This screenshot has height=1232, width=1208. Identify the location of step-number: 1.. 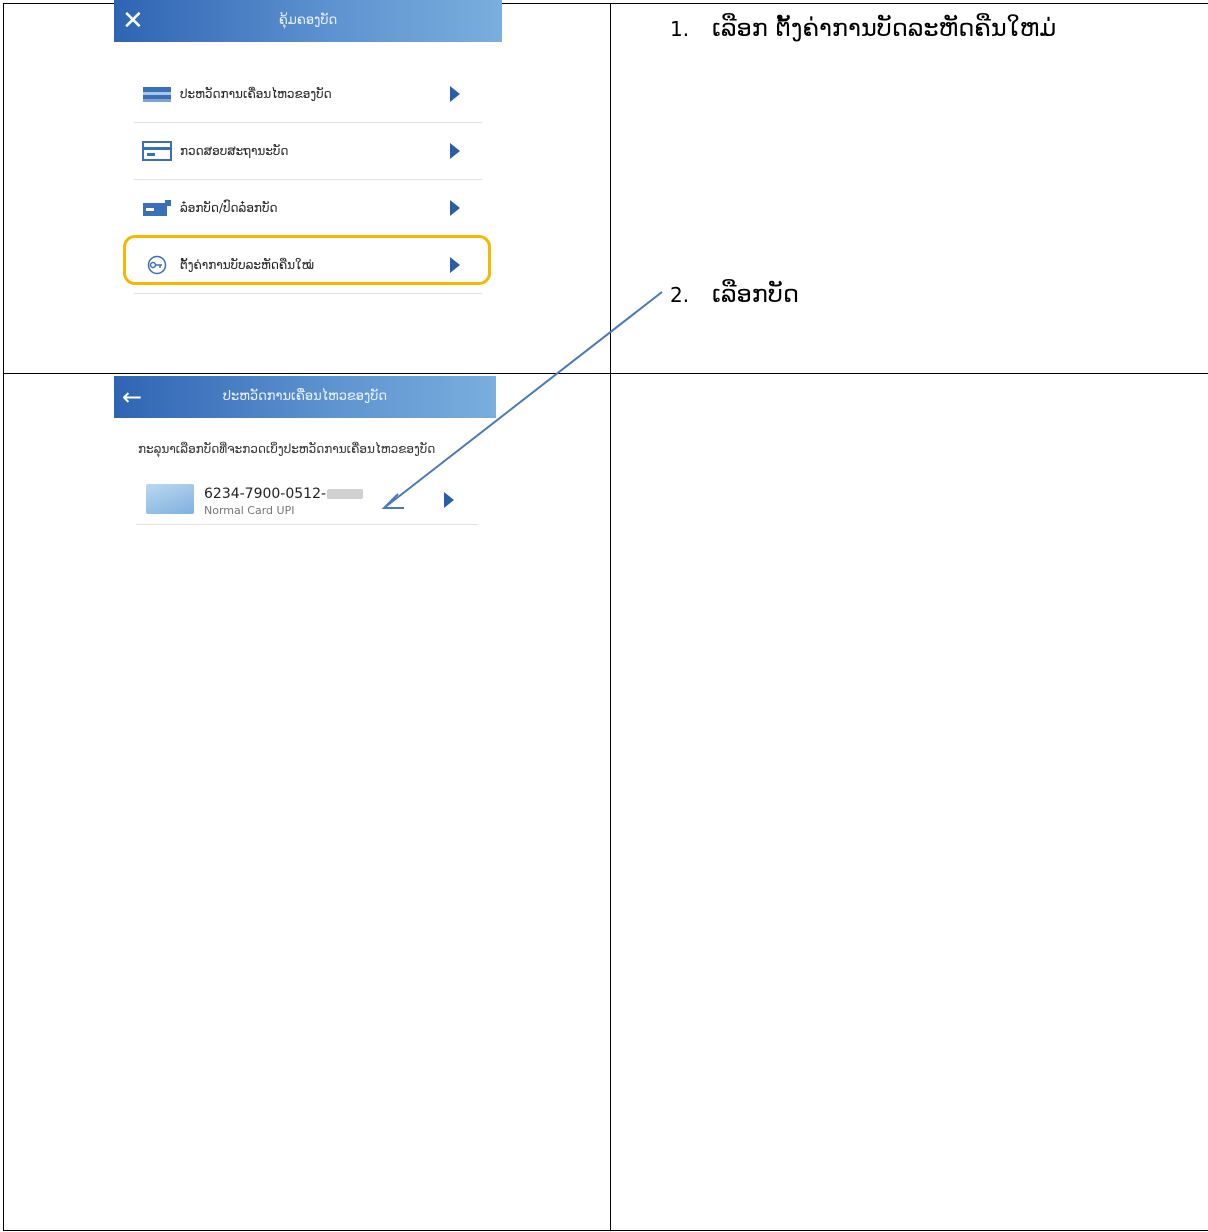
(680, 29).